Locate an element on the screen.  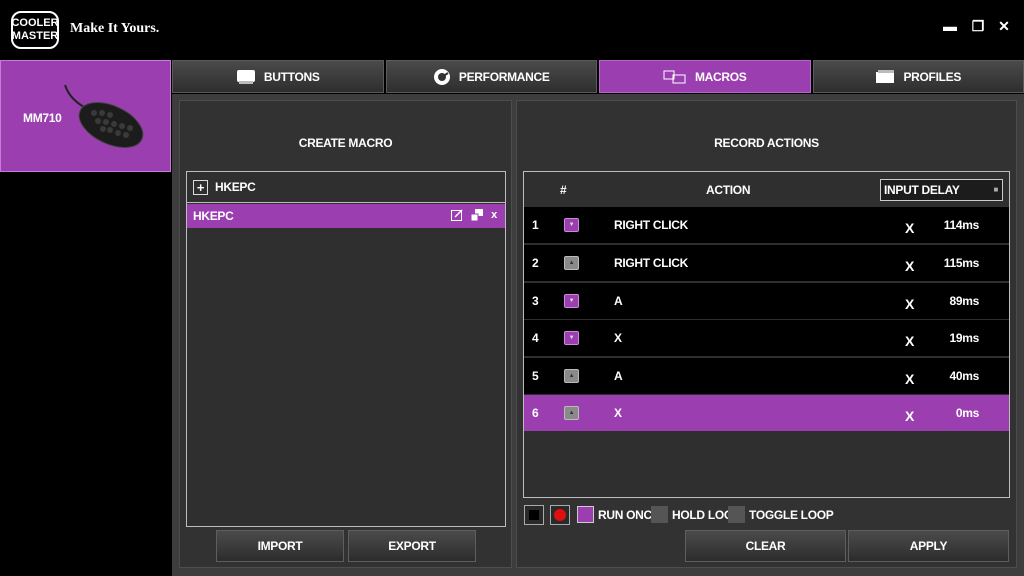
record-button is located at coordinates (560, 515).